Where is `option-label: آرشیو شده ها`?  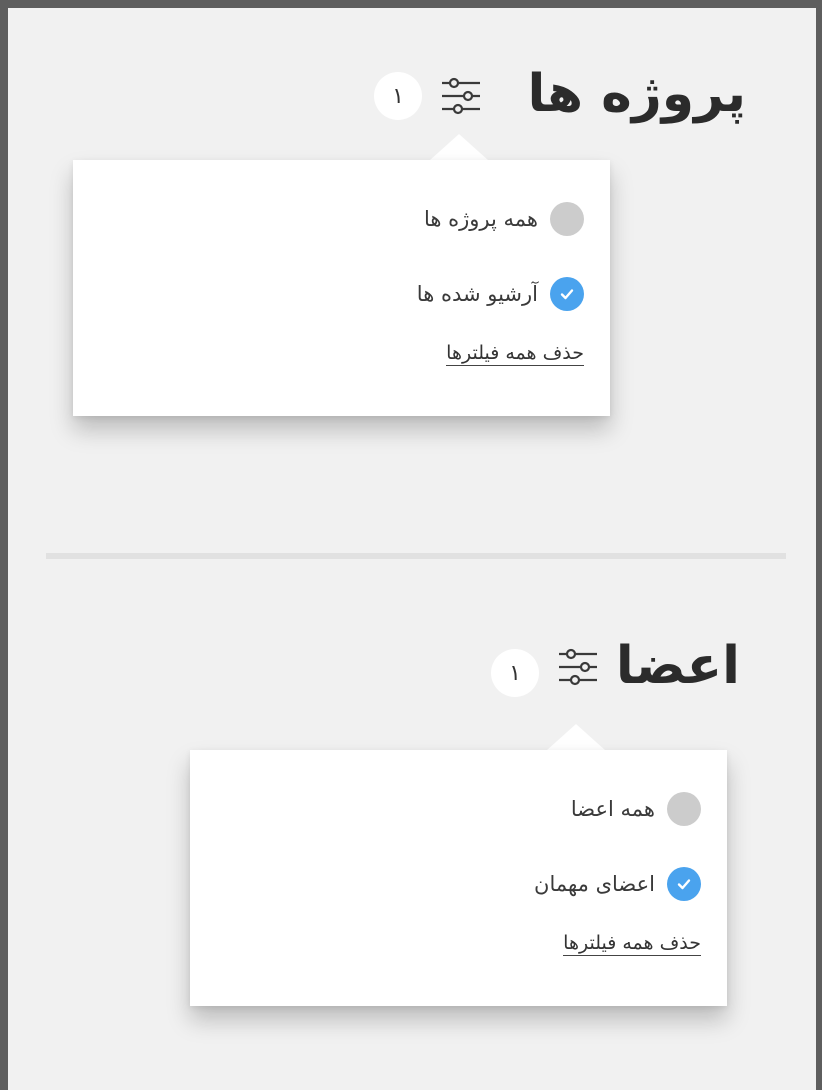 option-label: آرشیو شده ها is located at coordinates (477, 294).